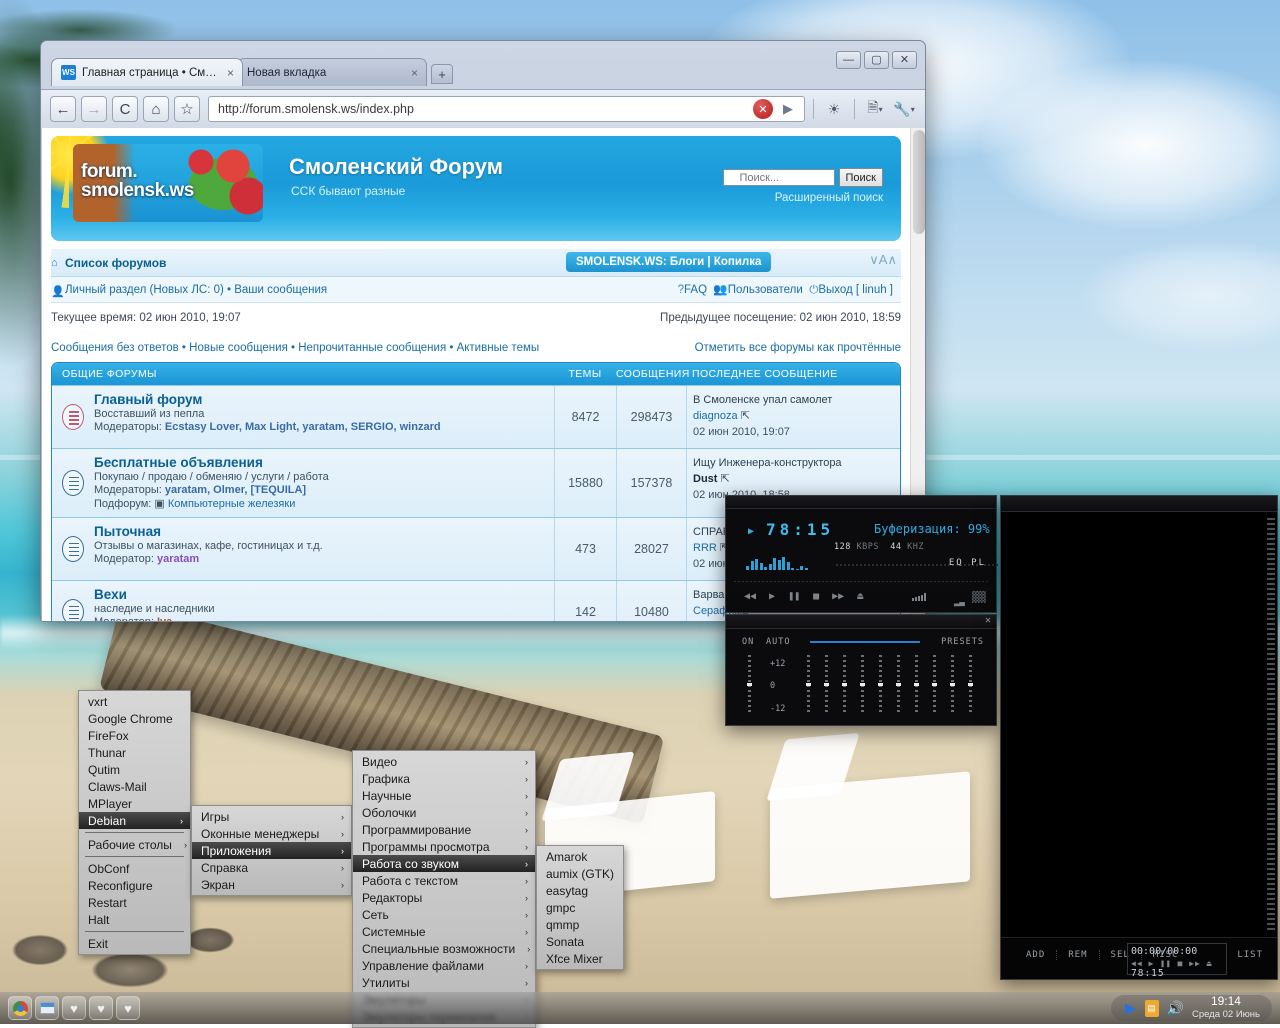  What do you see at coordinates (134, 803) in the screenshot?
I see `menu-item-mplayer: MPlayer` at bounding box center [134, 803].